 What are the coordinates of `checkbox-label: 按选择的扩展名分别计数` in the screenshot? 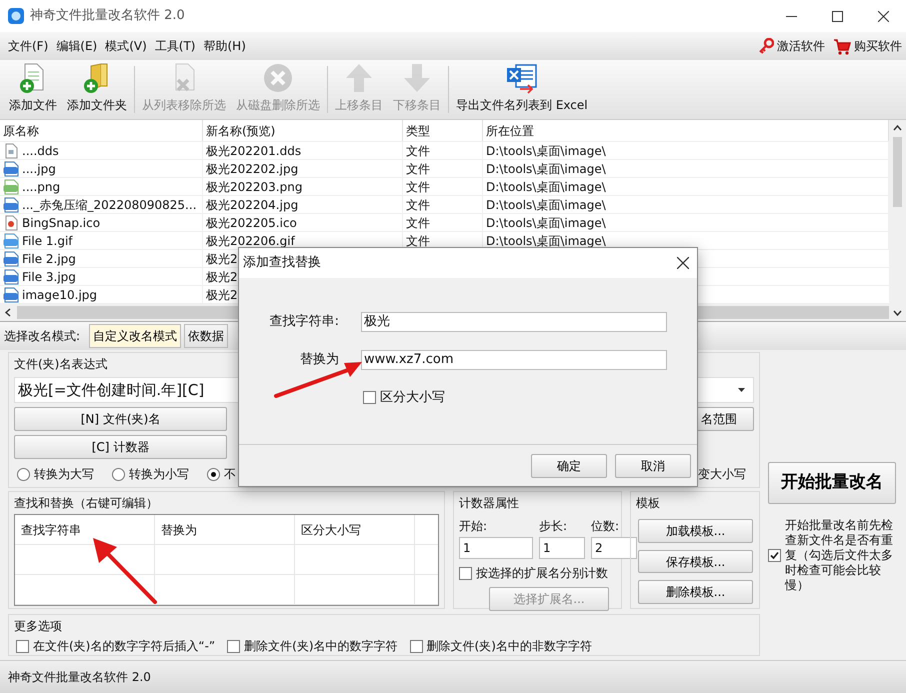 It's located at (542, 573).